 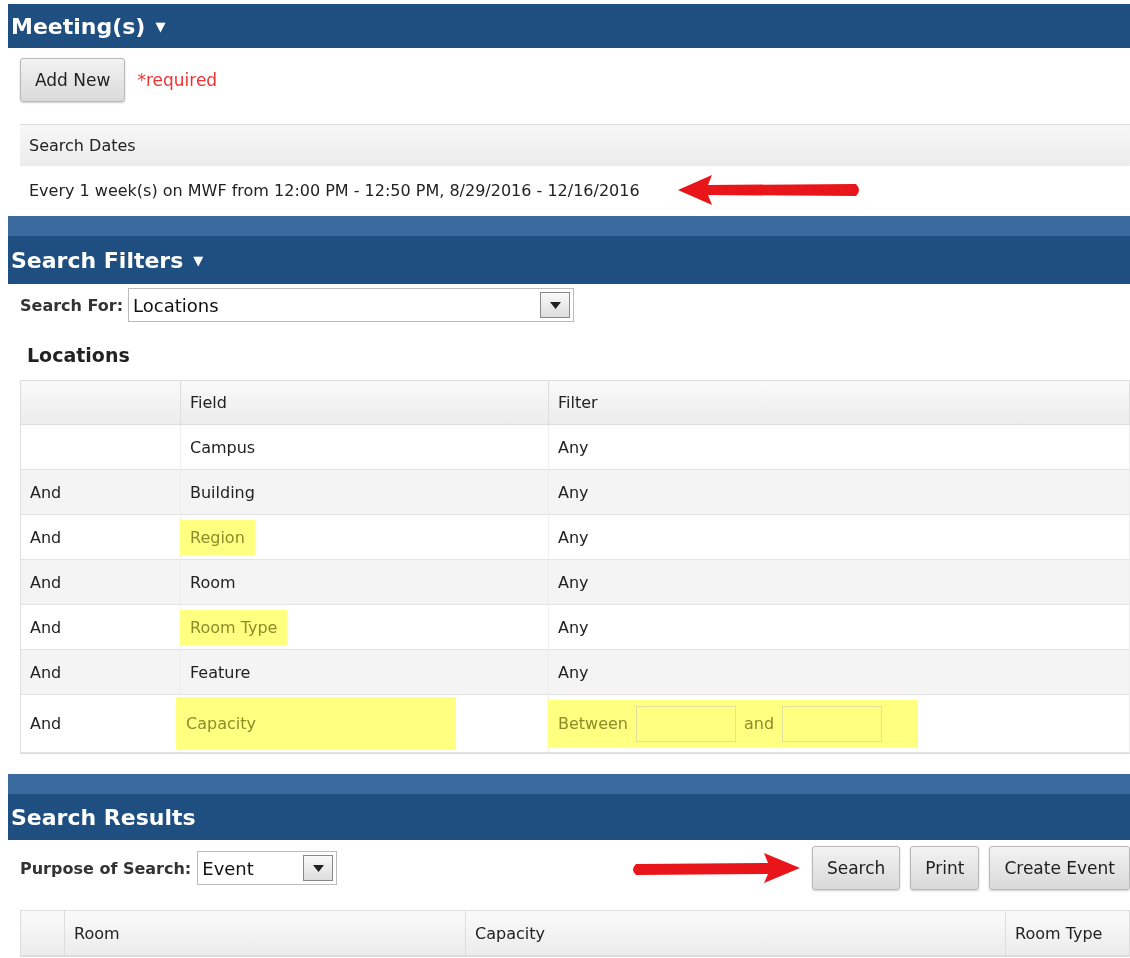 What do you see at coordinates (856, 868) in the screenshot?
I see `action-button: Search` at bounding box center [856, 868].